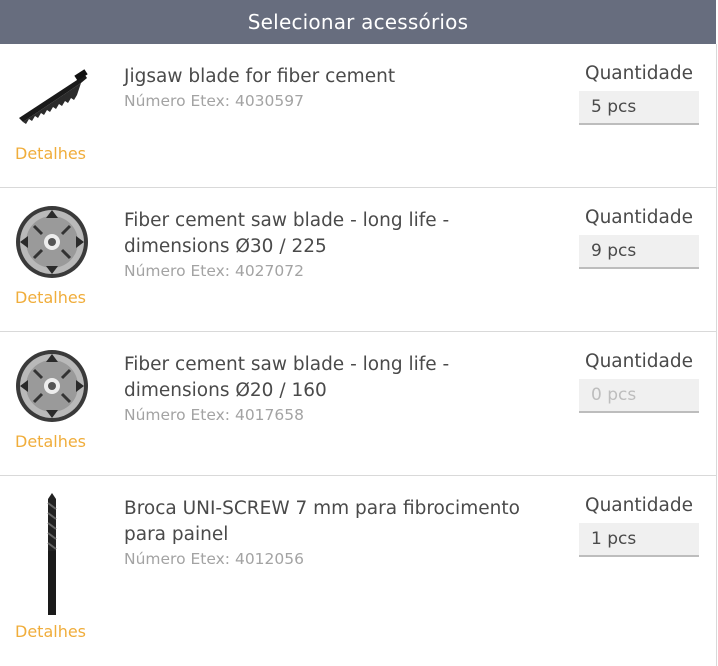 This screenshot has width=718, height=666. Describe the element at coordinates (52, 555) in the screenshot. I see `drill-bit-icon` at that location.